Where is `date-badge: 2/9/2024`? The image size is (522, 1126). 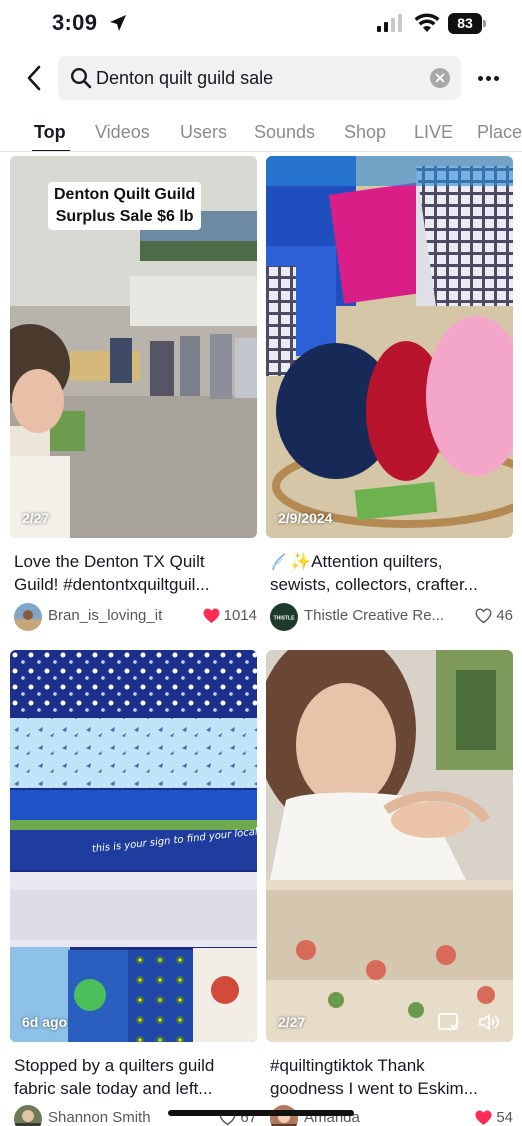 date-badge: 2/9/2024 is located at coordinates (305, 518).